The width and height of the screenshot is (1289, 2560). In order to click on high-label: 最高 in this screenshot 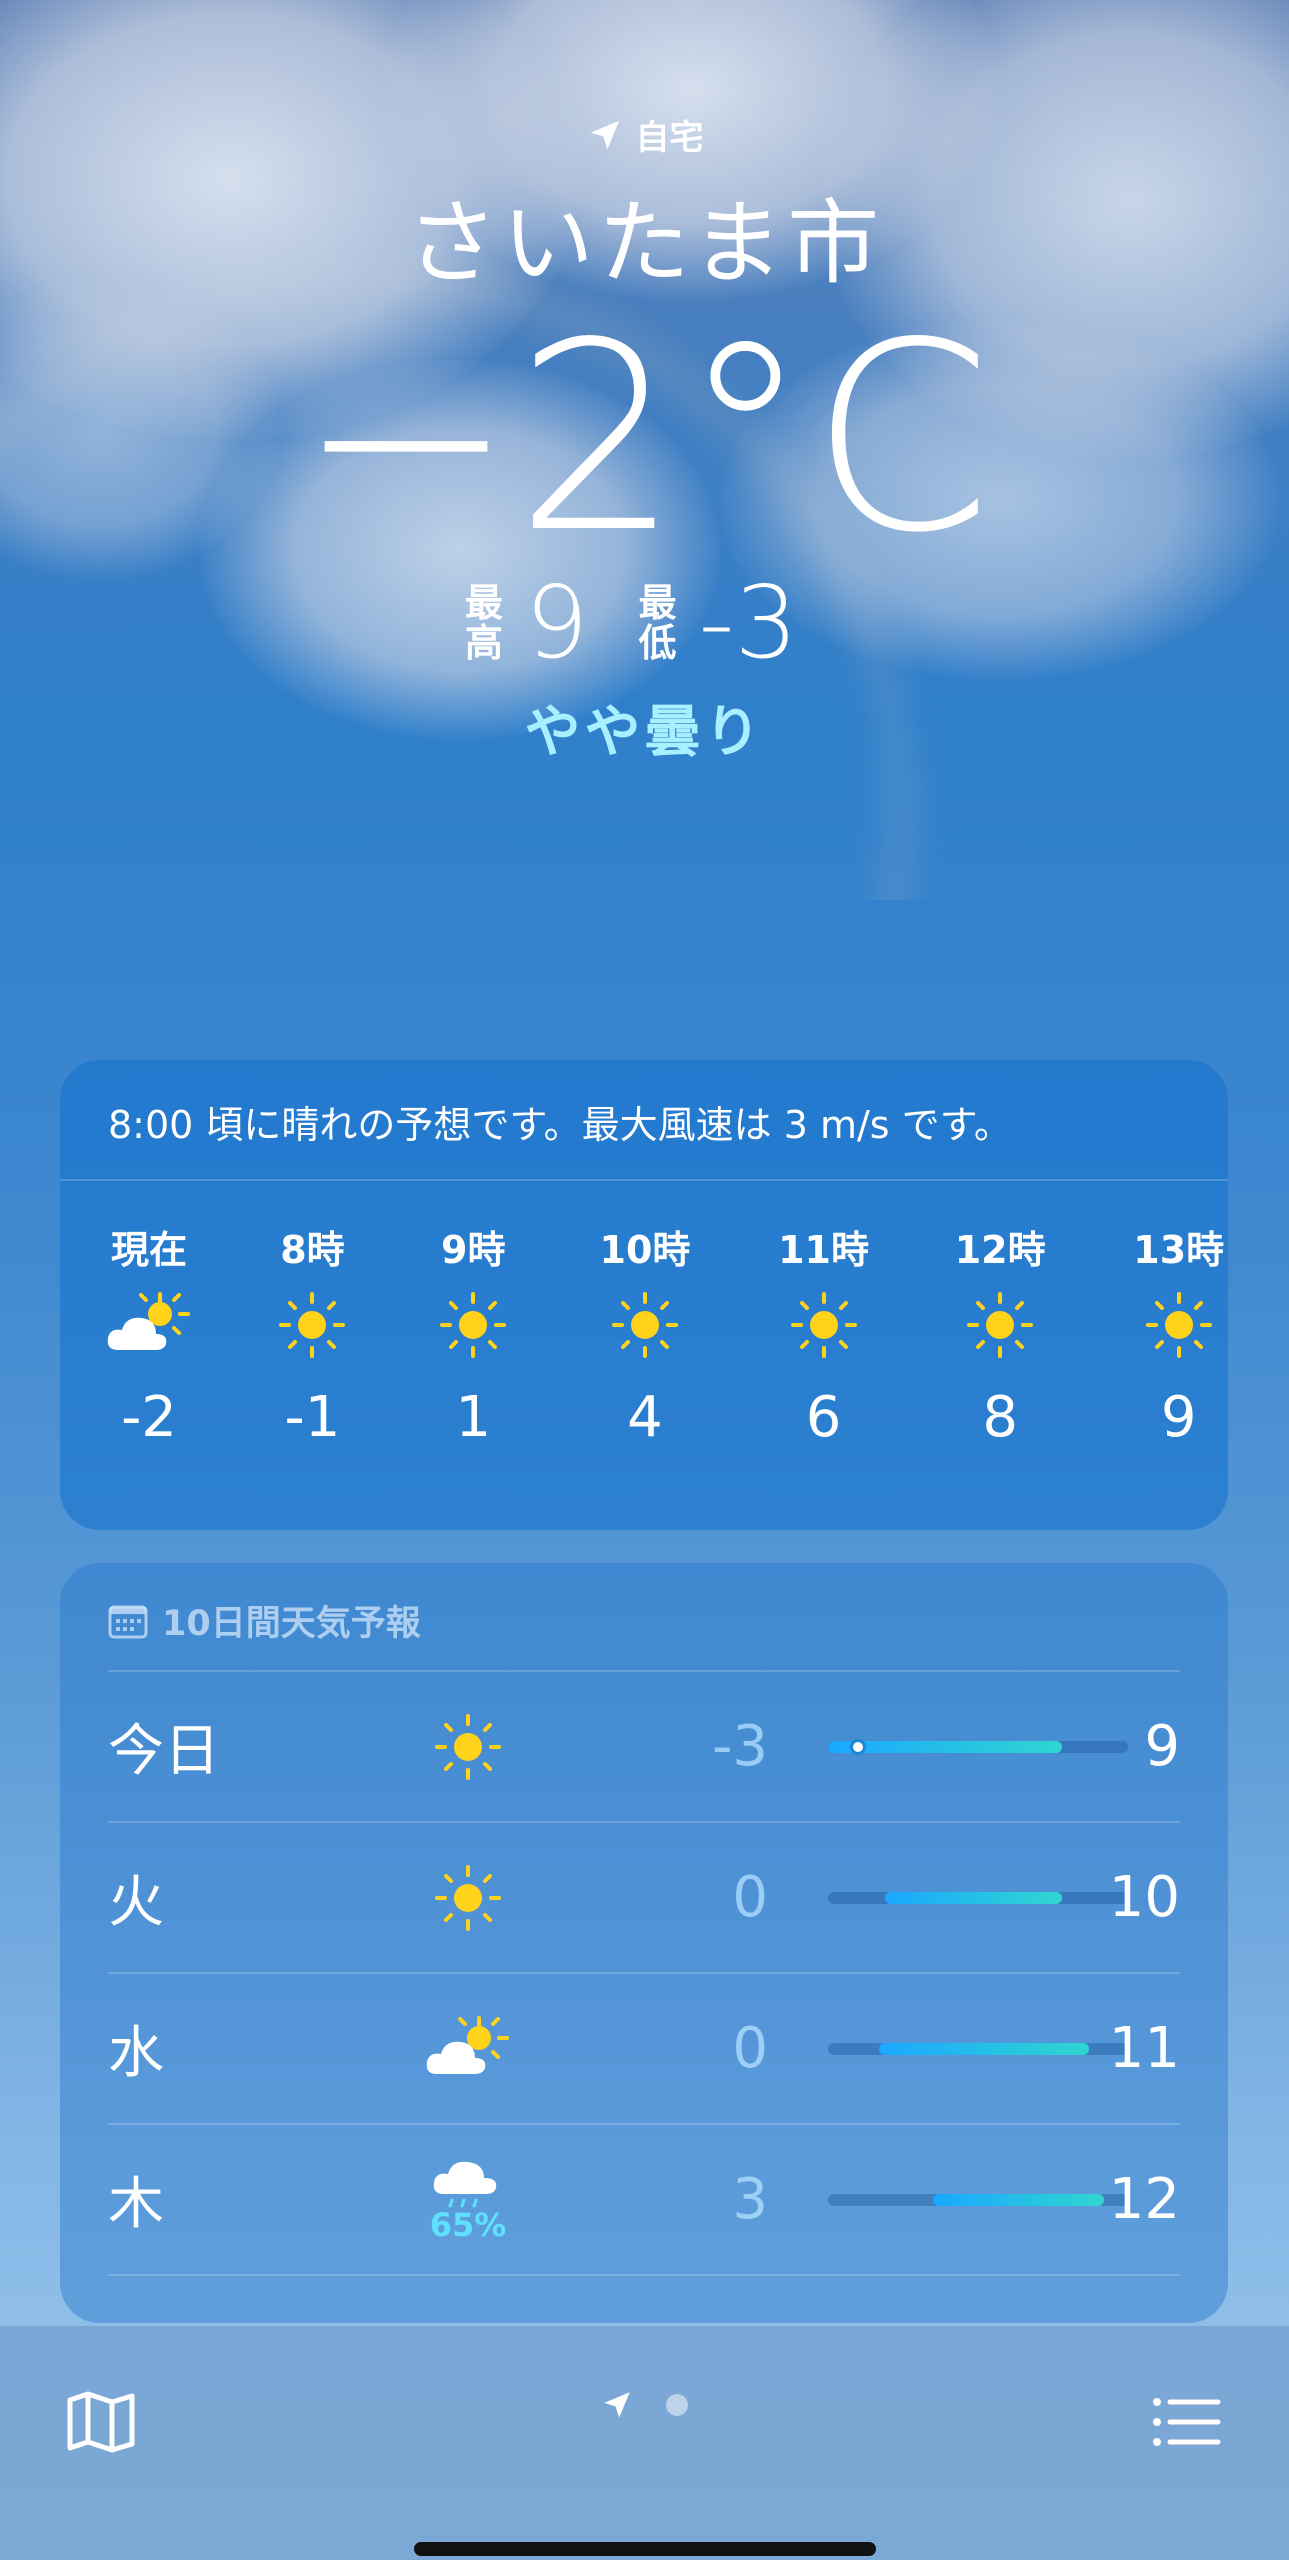, I will do `click(483, 622)`.